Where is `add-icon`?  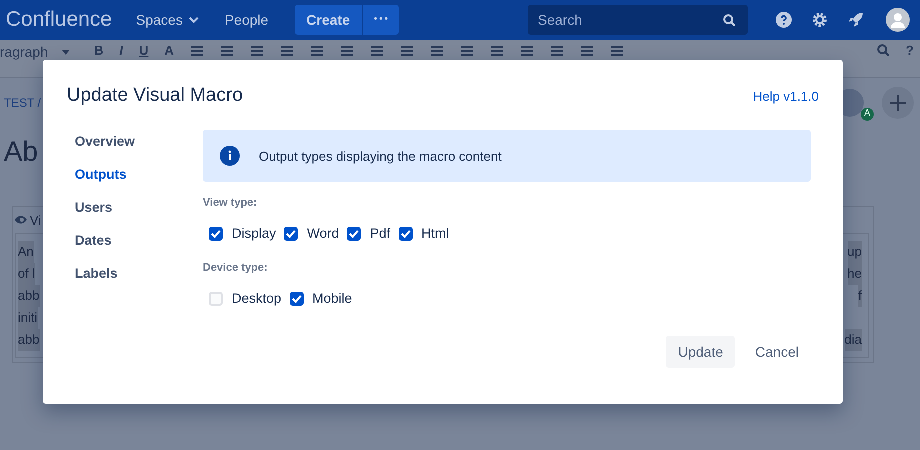 add-icon is located at coordinates (898, 103).